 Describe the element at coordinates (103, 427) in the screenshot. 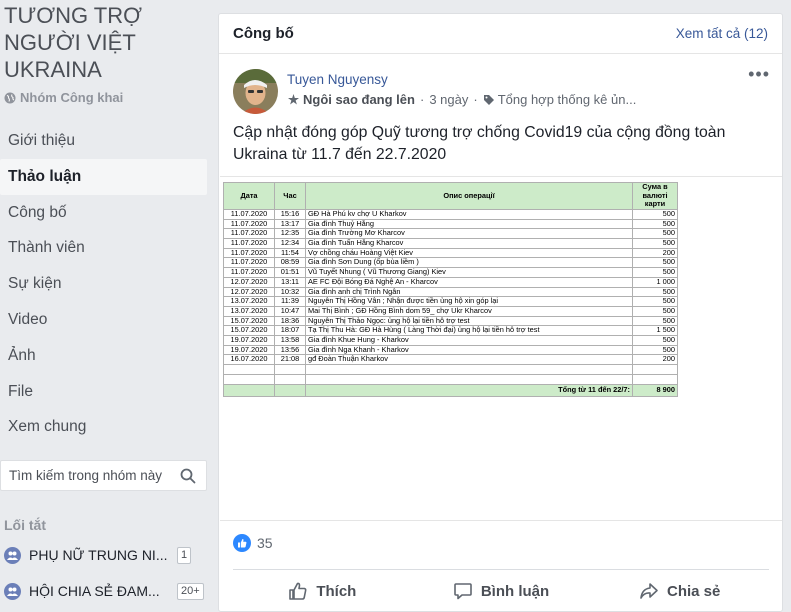

I see `nav-item-xem-chung: Xem chung` at that location.